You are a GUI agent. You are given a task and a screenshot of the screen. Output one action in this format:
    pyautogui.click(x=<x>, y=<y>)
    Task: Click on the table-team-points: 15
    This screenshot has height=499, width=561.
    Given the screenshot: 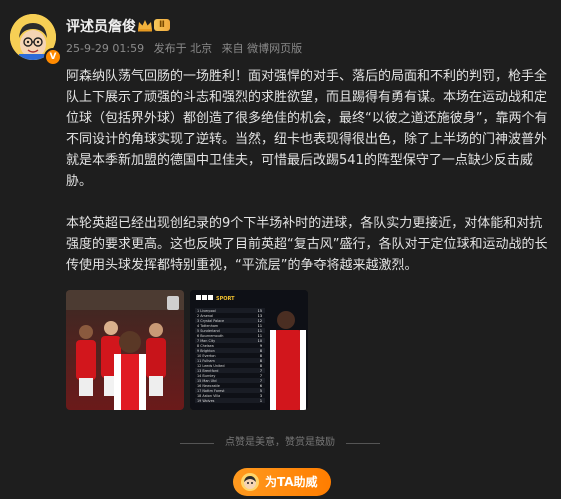 What is the action you would take?
    pyautogui.click(x=260, y=311)
    